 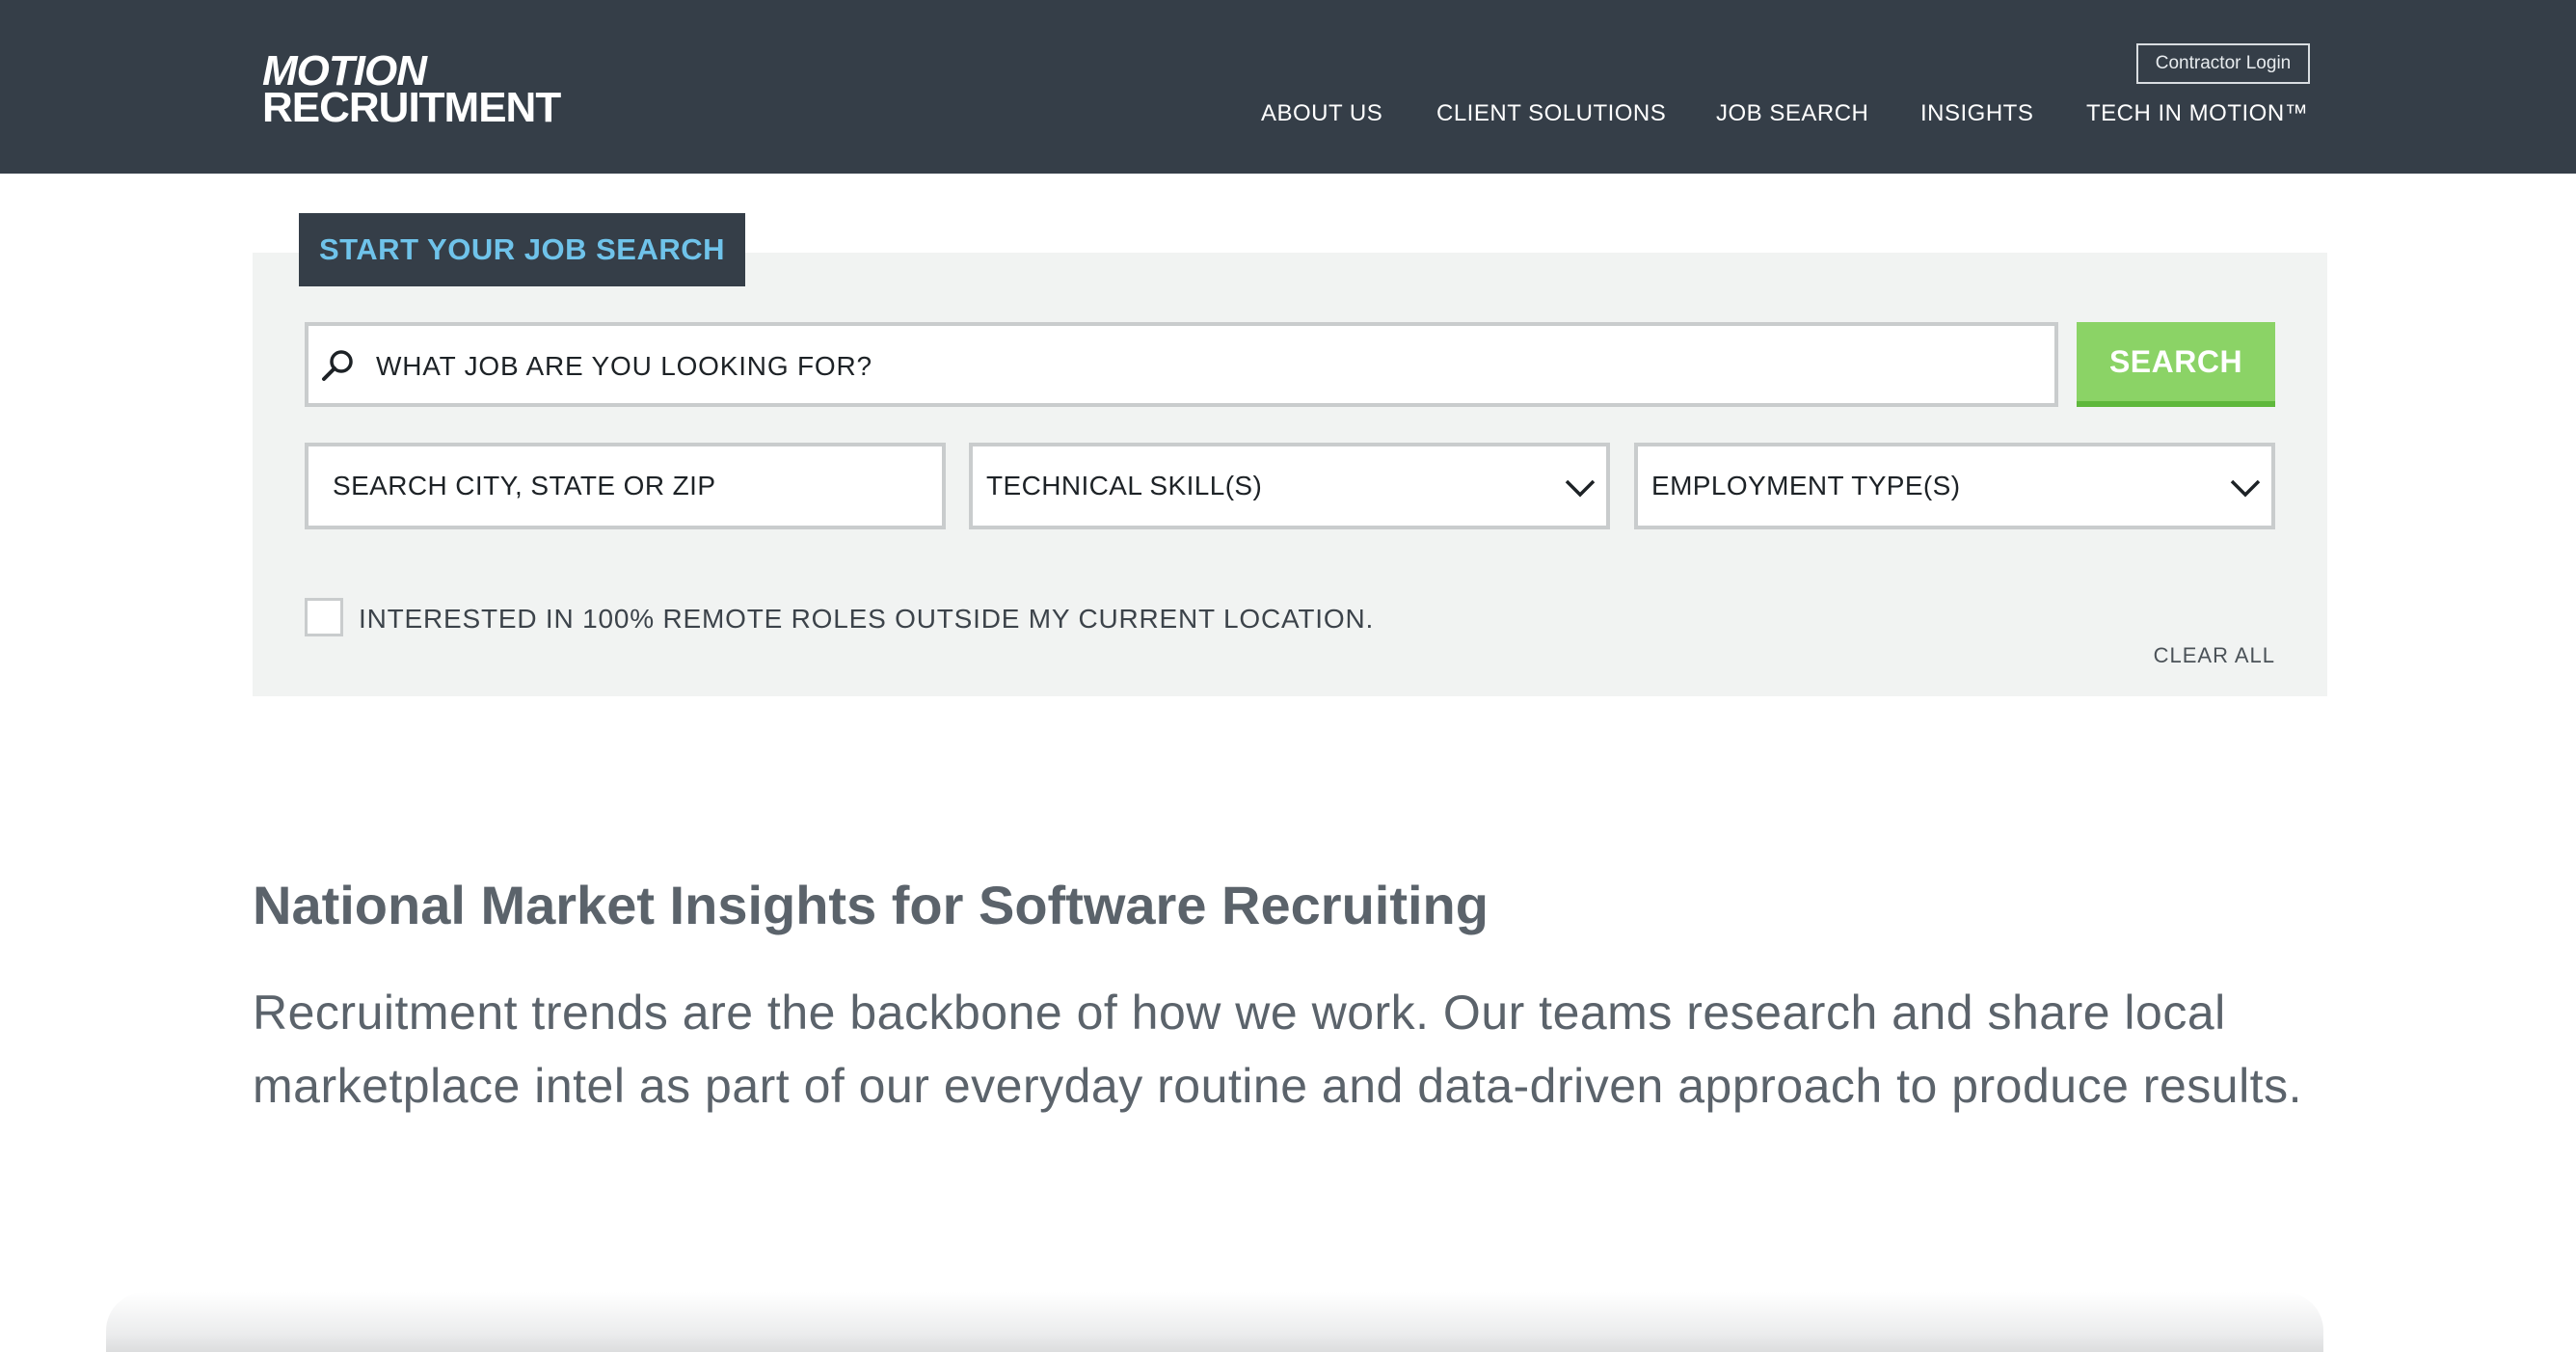 I want to click on nav-job-search: JOB SEARCH, so click(x=1792, y=117).